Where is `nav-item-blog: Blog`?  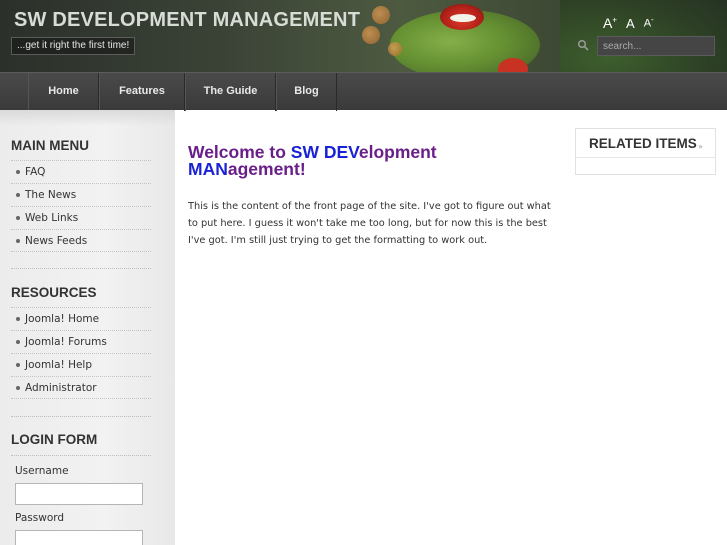 nav-item-blog: Blog is located at coordinates (306, 92).